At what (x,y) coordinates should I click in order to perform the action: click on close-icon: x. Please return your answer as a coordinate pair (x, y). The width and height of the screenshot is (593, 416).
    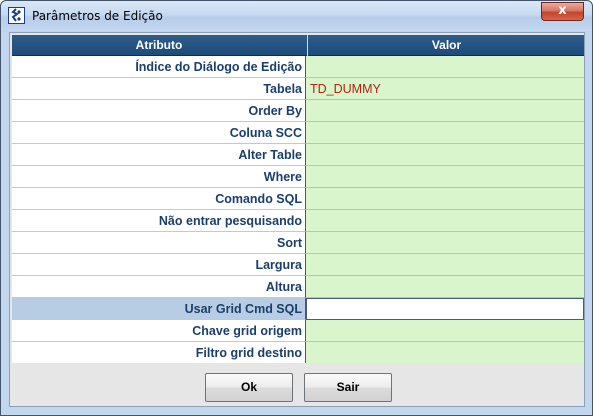
    Looking at the image, I should click on (562, 10).